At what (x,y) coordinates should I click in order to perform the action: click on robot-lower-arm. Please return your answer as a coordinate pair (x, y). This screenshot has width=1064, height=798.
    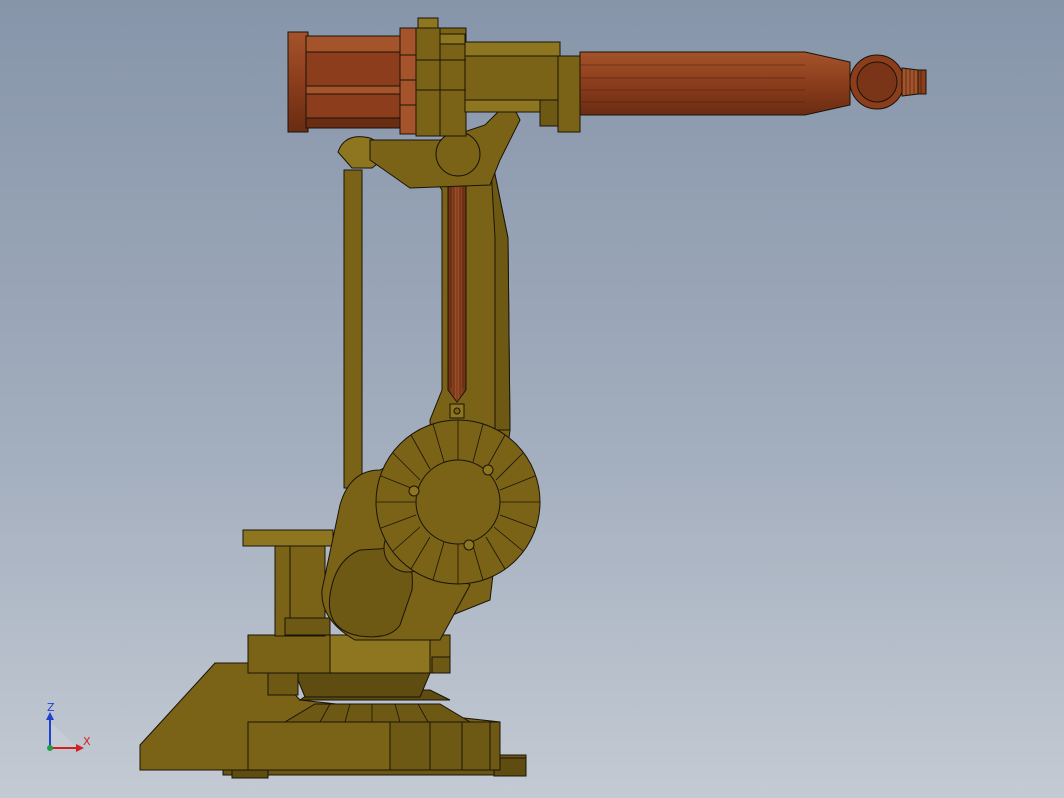
    Looking at the image, I should click on (431, 388).